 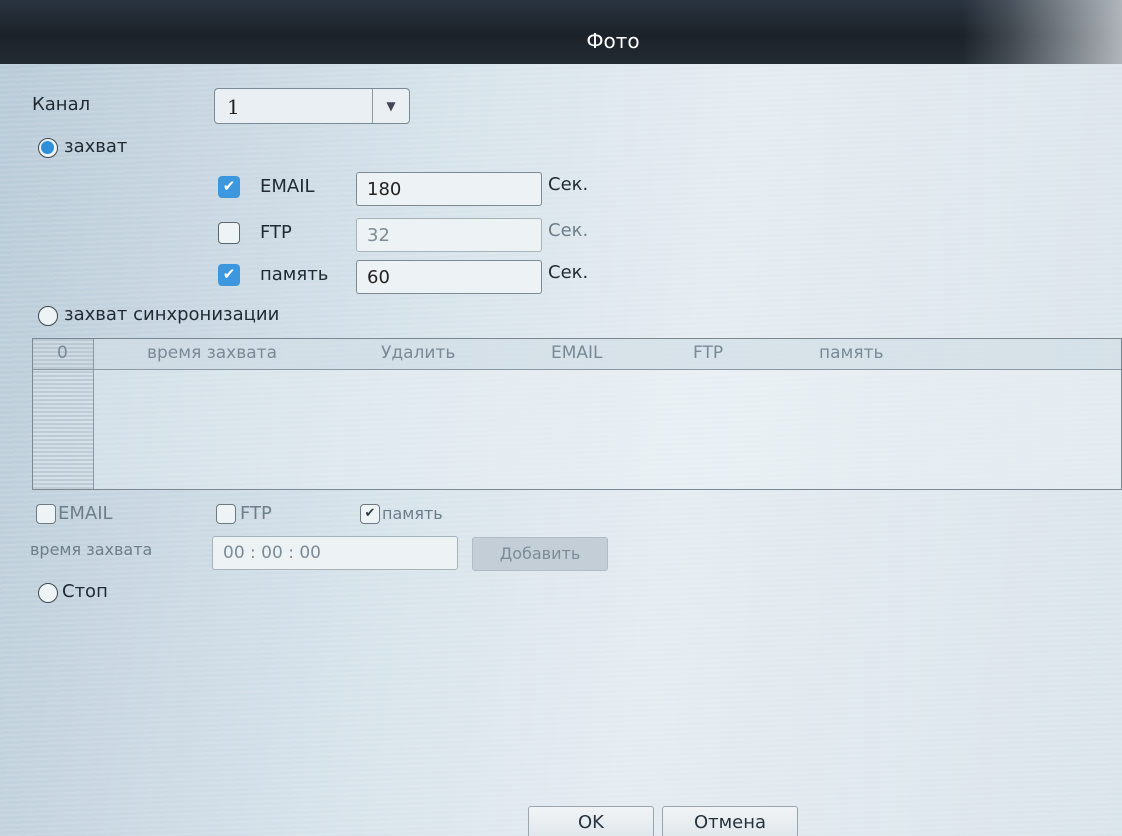 I want to click on window-title: Фото, so click(x=613, y=41).